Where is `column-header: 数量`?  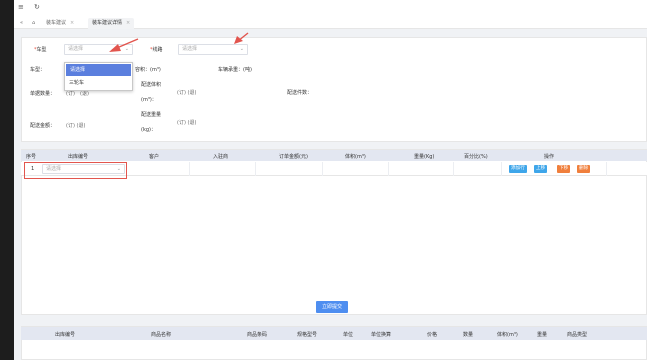 column-header: 数量 is located at coordinates (468, 335).